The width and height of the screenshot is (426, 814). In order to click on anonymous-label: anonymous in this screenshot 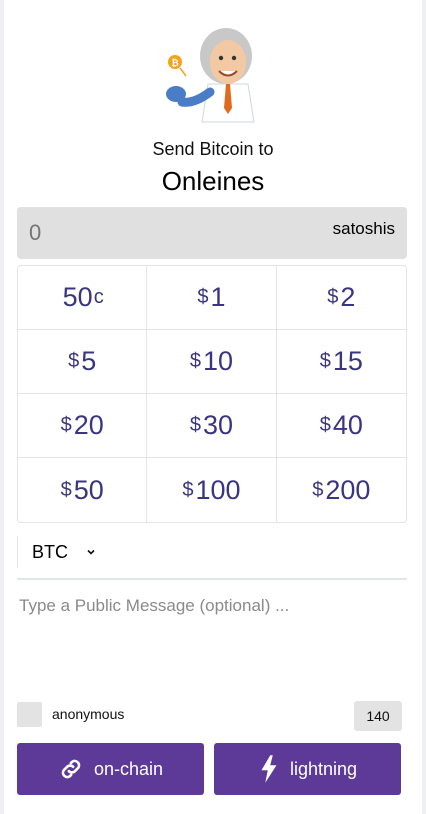, I will do `click(88, 714)`.